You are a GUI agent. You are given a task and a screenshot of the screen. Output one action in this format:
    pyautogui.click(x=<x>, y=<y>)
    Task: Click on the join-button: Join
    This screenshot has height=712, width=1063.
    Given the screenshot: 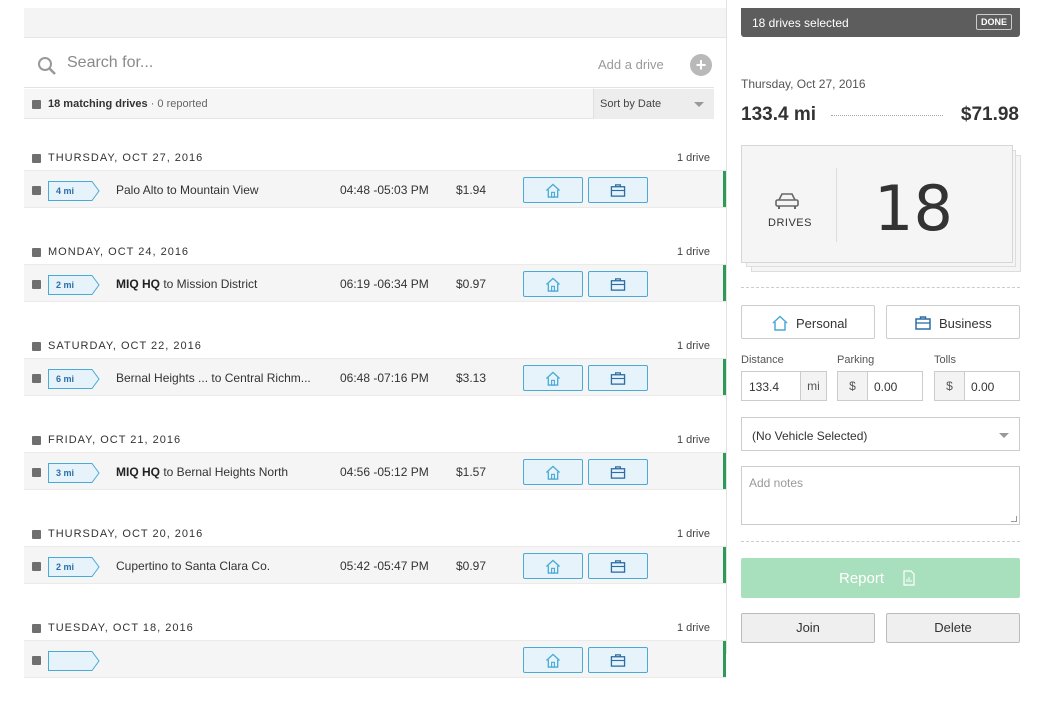 What is the action you would take?
    pyautogui.click(x=808, y=628)
    